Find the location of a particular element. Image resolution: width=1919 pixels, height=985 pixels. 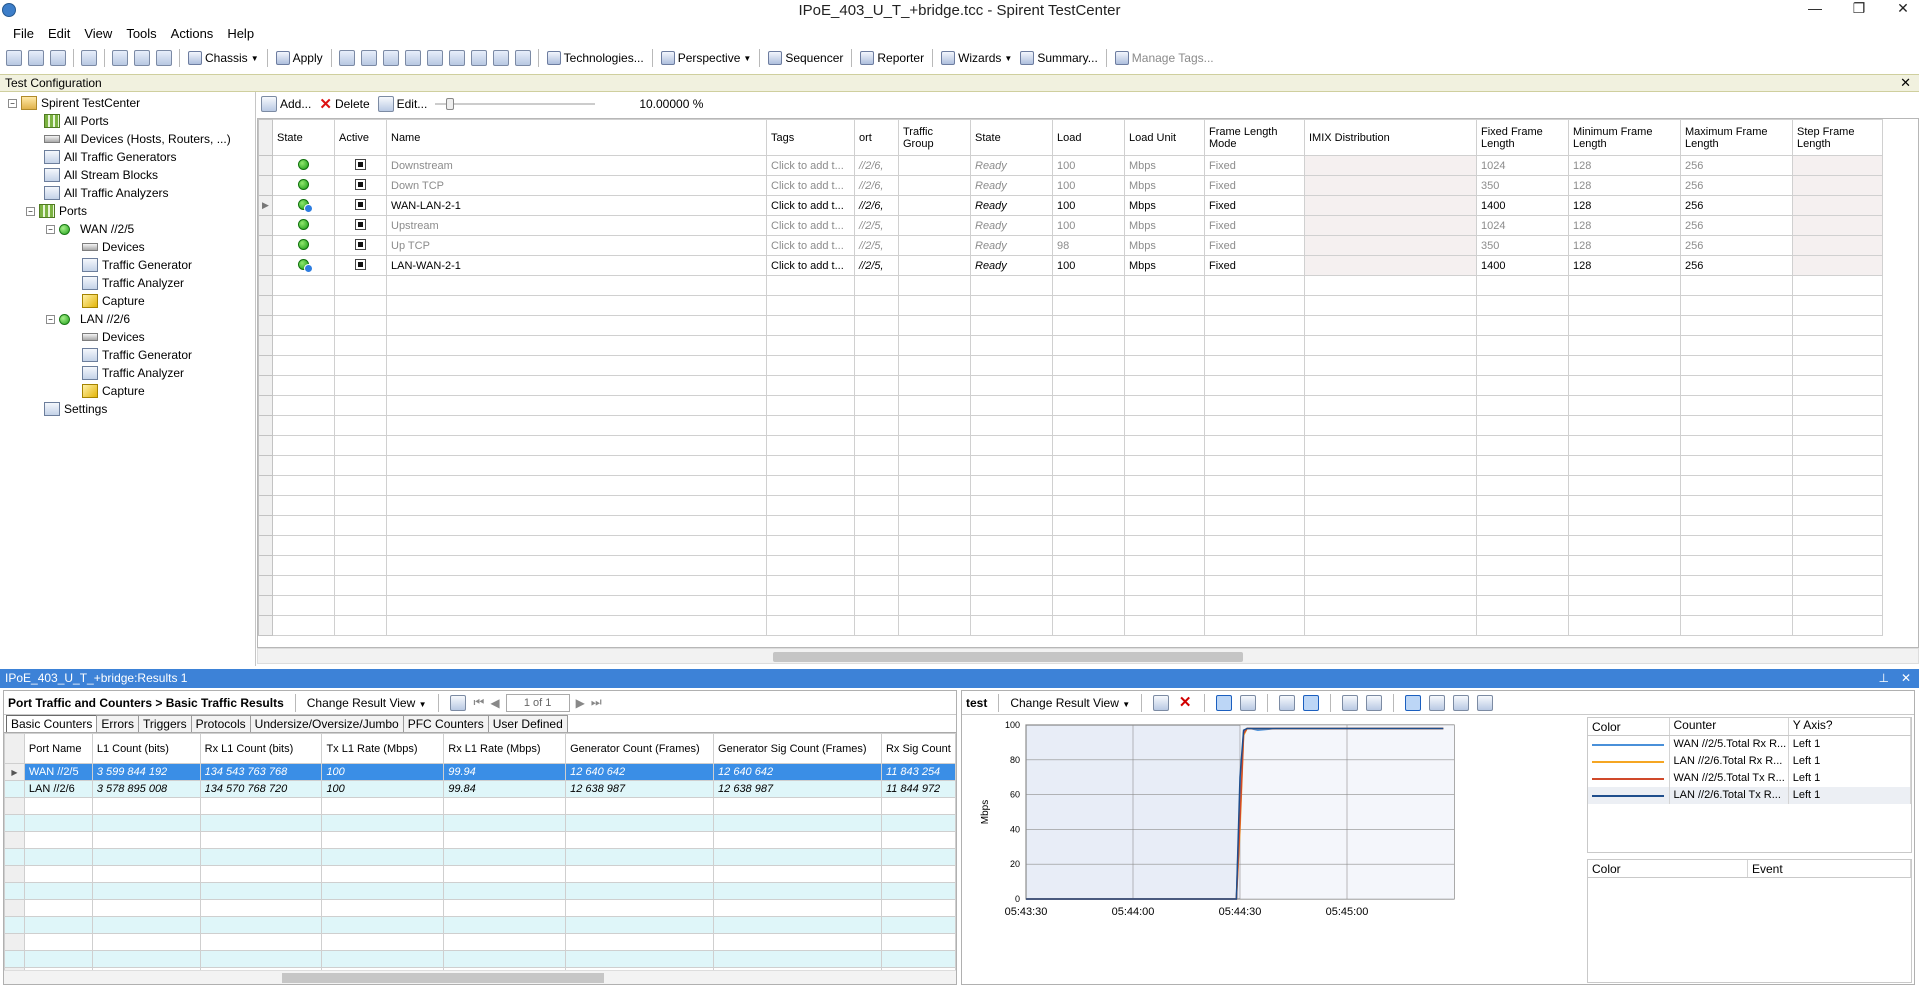

start-analyzer-icon is located at coordinates (434, 58).